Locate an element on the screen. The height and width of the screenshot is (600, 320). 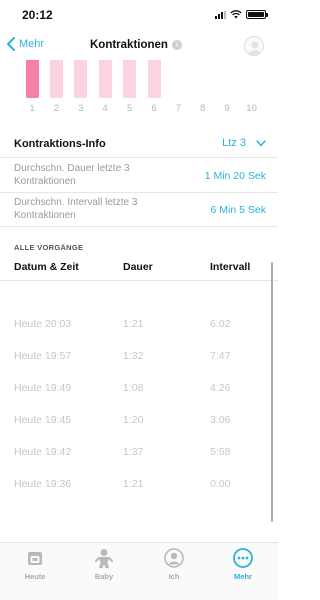
tab-bar: Heute Baby Ich Mehr is located at coordinates (139, 571).